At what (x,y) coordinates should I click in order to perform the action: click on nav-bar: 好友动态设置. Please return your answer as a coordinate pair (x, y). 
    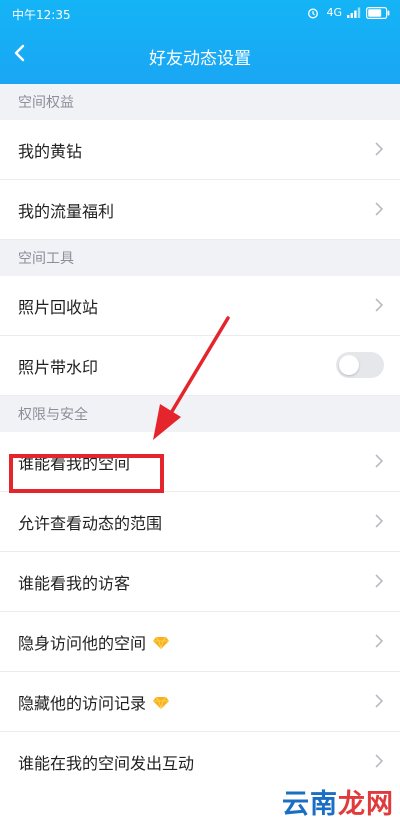
    Looking at the image, I should click on (200, 54).